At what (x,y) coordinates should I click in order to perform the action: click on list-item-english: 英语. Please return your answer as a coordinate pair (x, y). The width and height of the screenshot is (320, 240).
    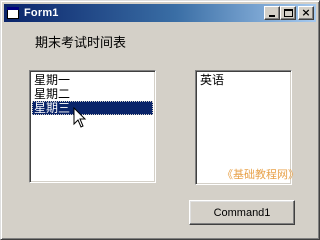
    Looking at the image, I should click on (243, 80).